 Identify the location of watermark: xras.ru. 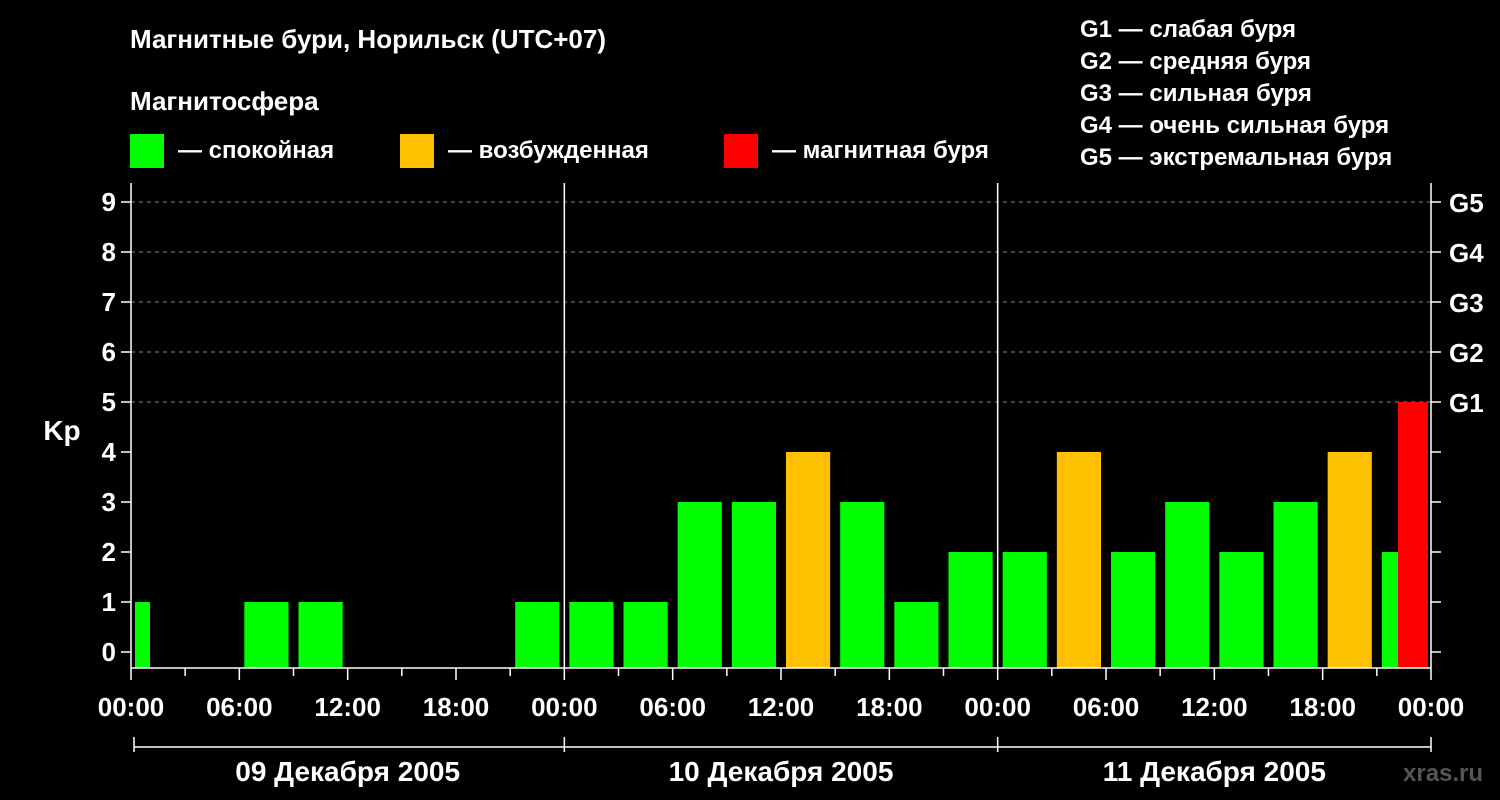
(1443, 773).